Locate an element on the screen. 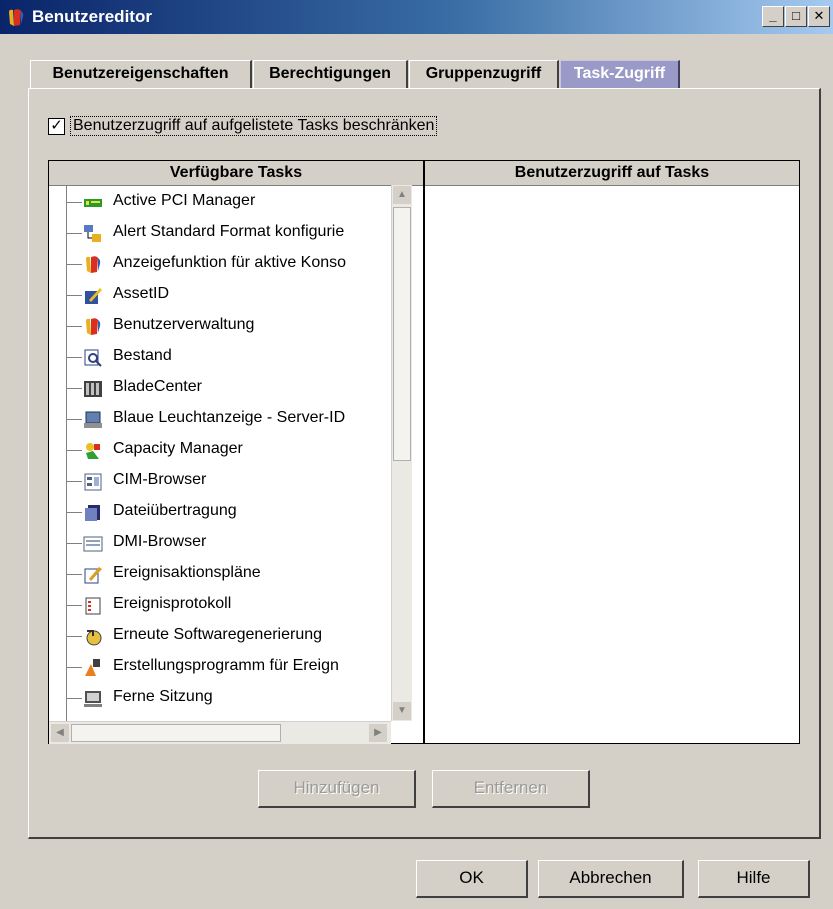 Image resolution: width=833 pixels, height=909 pixels. task-list-item: Bestand is located at coordinates (219, 357).